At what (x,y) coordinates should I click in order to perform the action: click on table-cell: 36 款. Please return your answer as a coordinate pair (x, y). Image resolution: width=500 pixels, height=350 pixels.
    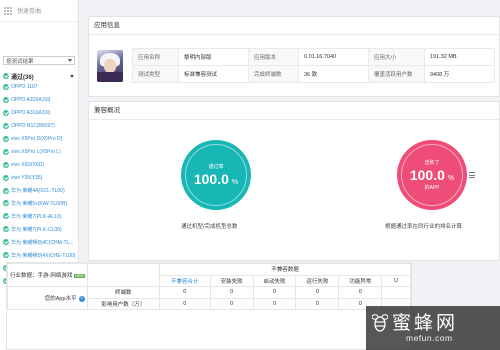
    Looking at the image, I should click on (333, 74).